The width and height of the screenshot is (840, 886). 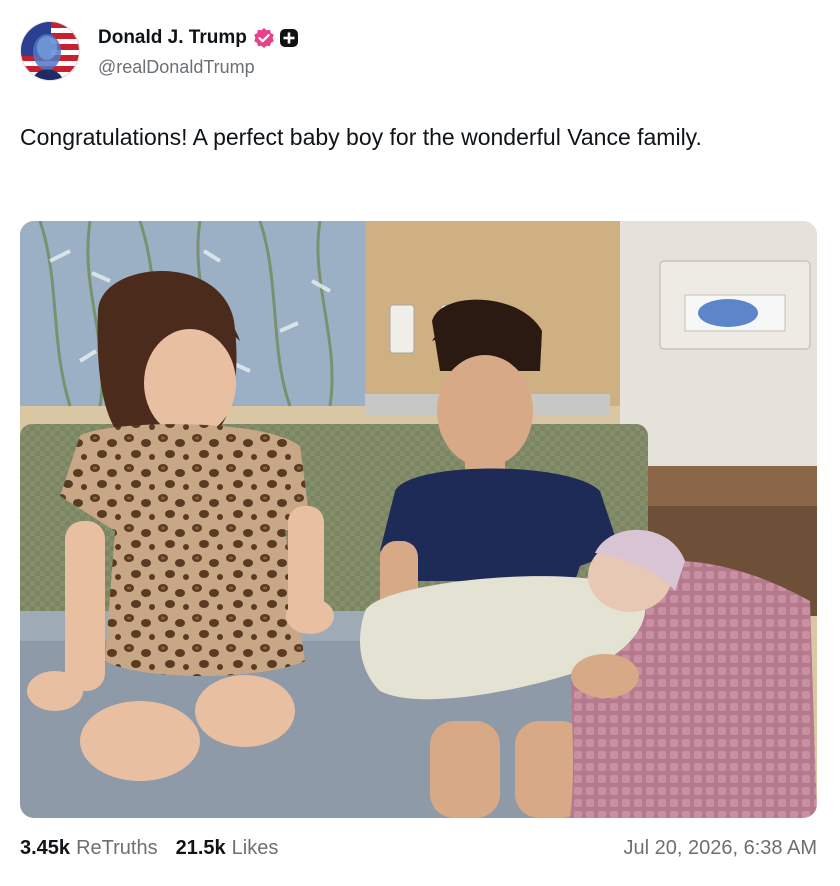 I want to click on verified-badge-icon, so click(x=264, y=38).